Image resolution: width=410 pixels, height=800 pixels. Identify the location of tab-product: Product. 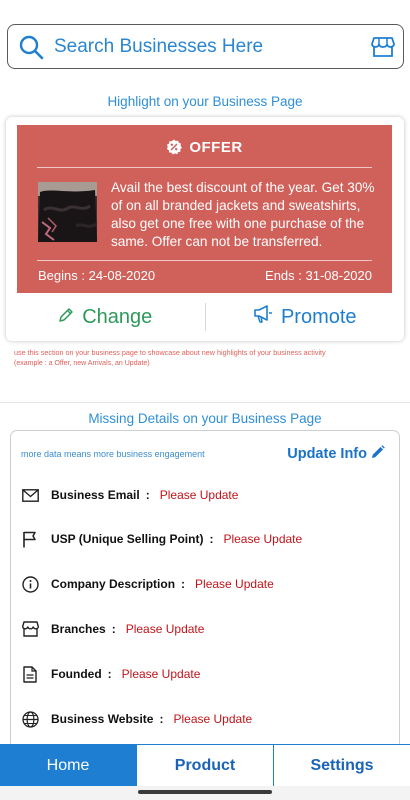
(204, 765).